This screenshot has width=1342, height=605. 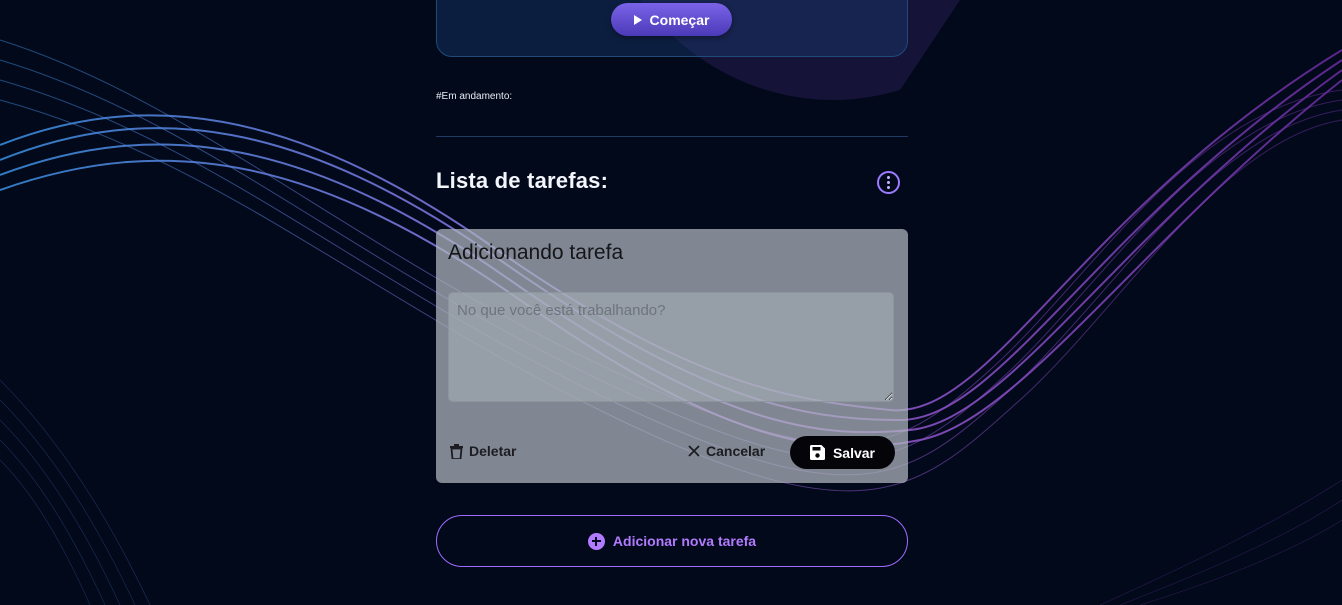 I want to click on save-button: Salvar, so click(x=842, y=452).